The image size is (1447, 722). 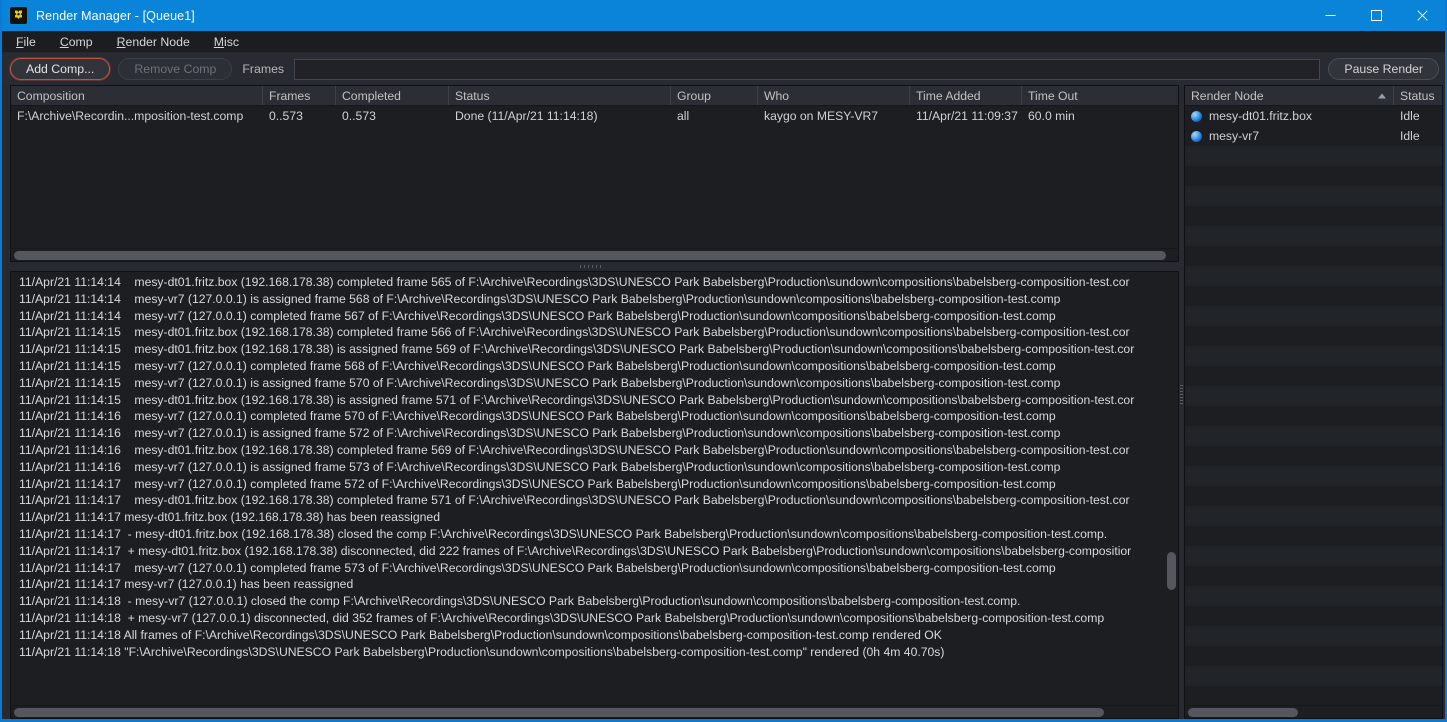 I want to click on cell-who: kaygo on MESY-VR7, so click(x=821, y=116).